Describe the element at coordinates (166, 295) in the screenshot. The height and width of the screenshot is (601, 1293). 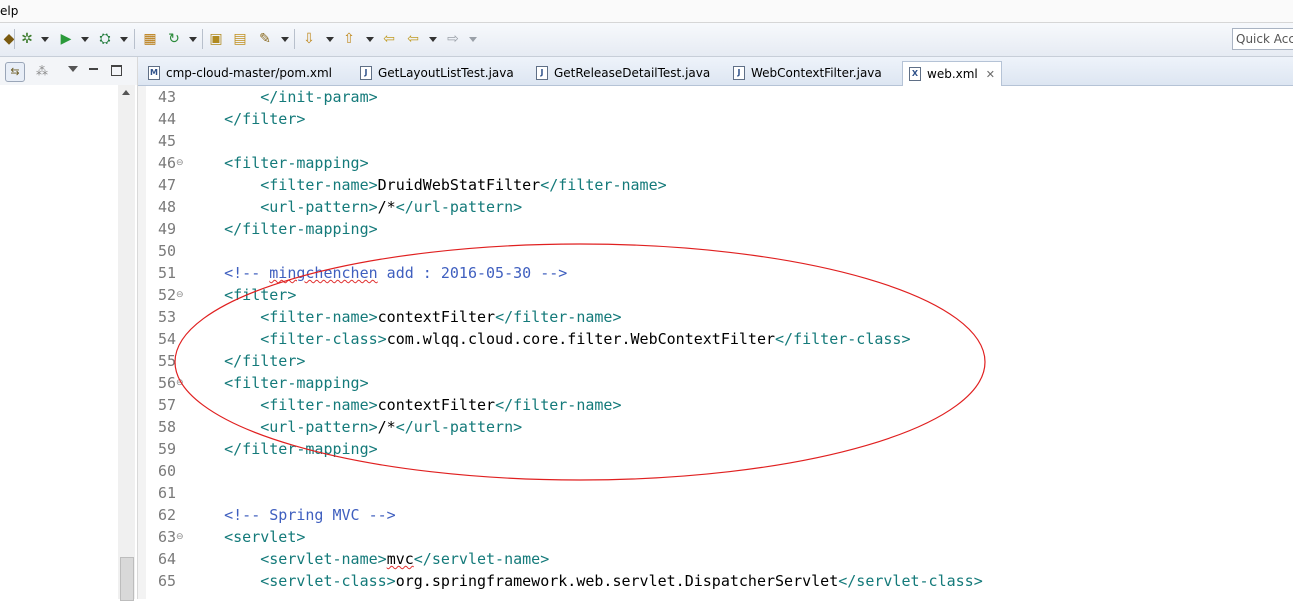
I see `line-number: 52` at that location.